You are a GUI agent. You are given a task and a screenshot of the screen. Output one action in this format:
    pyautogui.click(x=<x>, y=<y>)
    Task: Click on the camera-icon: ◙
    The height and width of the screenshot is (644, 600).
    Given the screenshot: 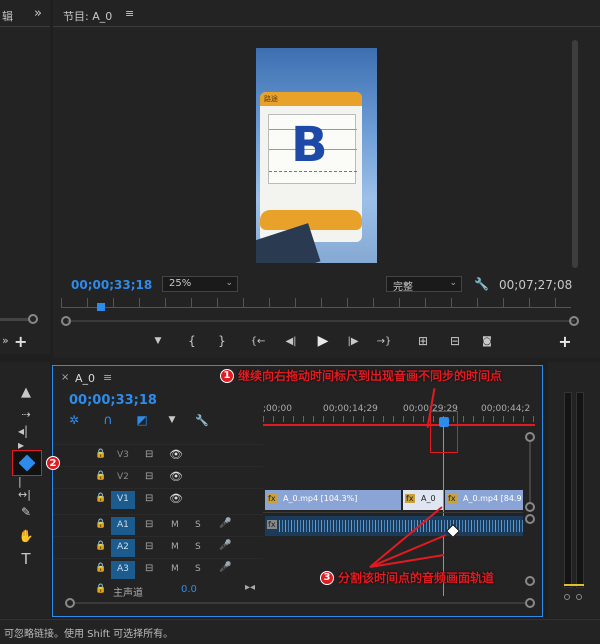 What is the action you would take?
    pyautogui.click(x=487, y=341)
    